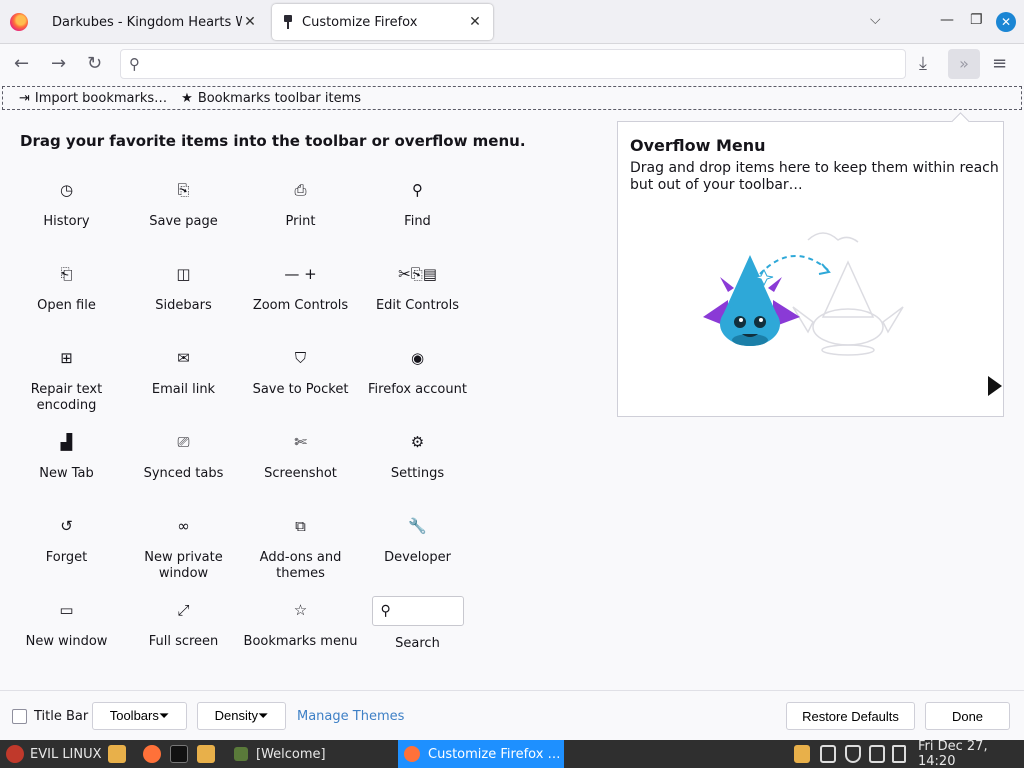  I want to click on url-input, so click(521, 64).